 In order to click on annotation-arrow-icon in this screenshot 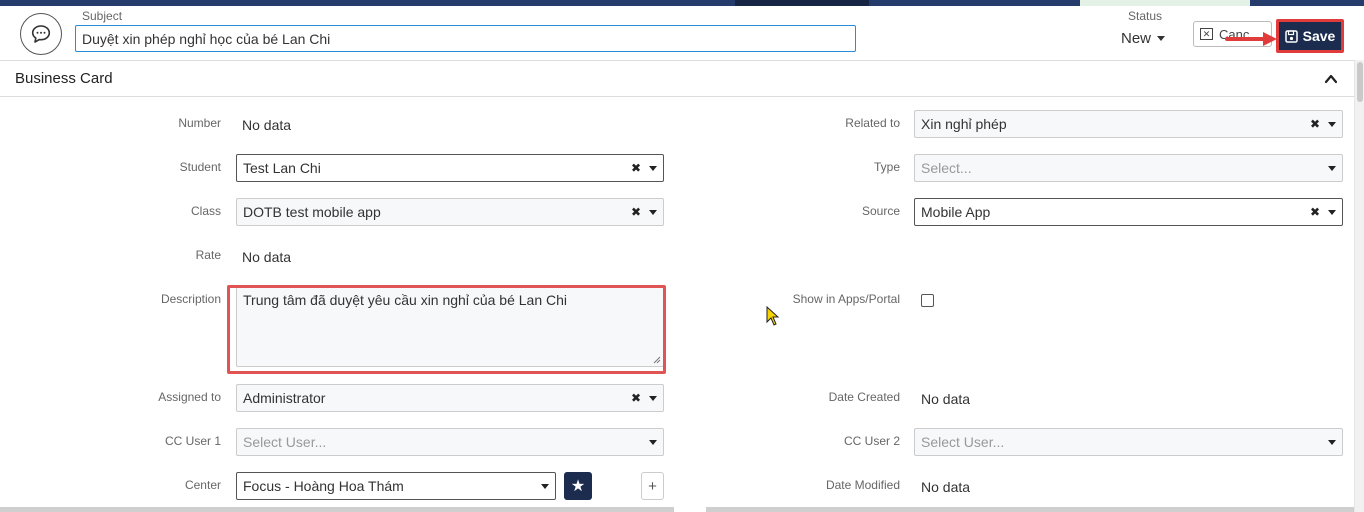, I will do `click(1251, 39)`.